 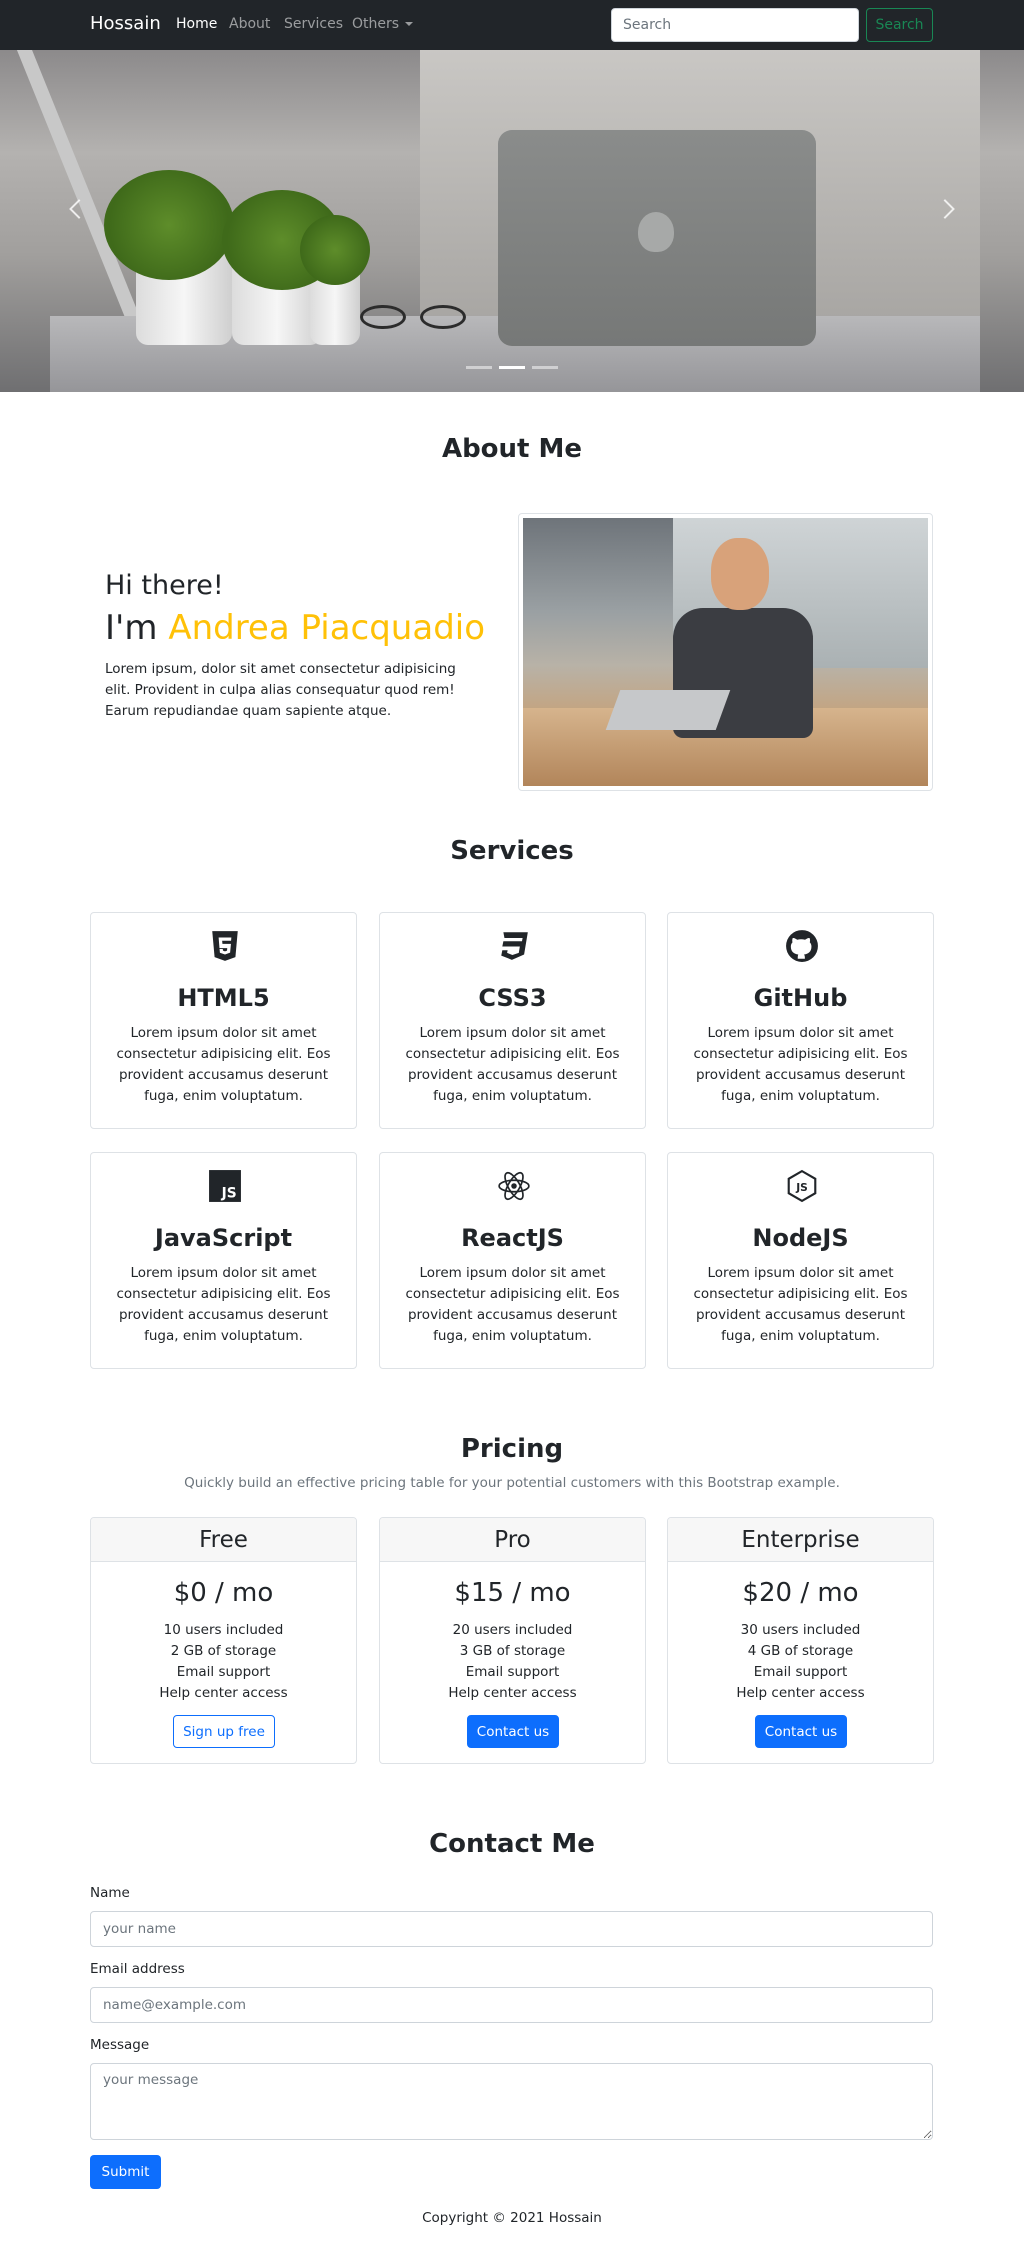 I want to click on plan-name: Pro, so click(x=512, y=1540).